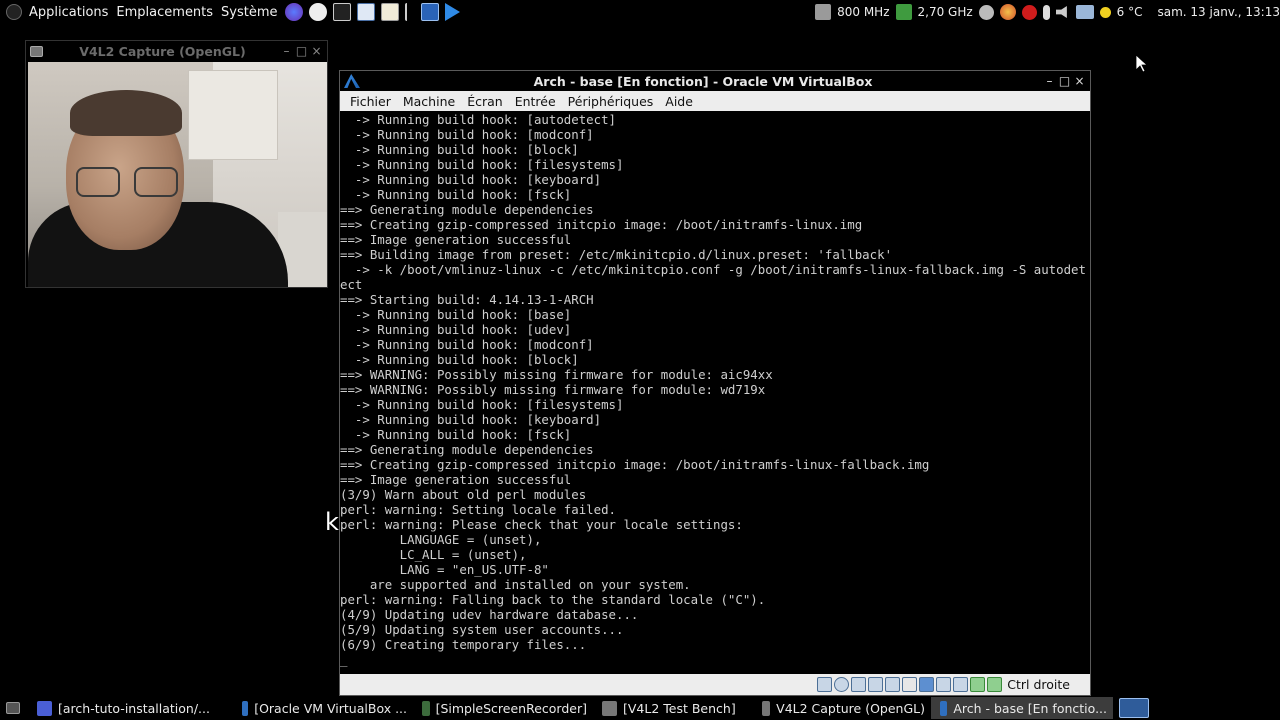 The image size is (1280, 720). I want to click on play-launcher-icon, so click(452, 12).